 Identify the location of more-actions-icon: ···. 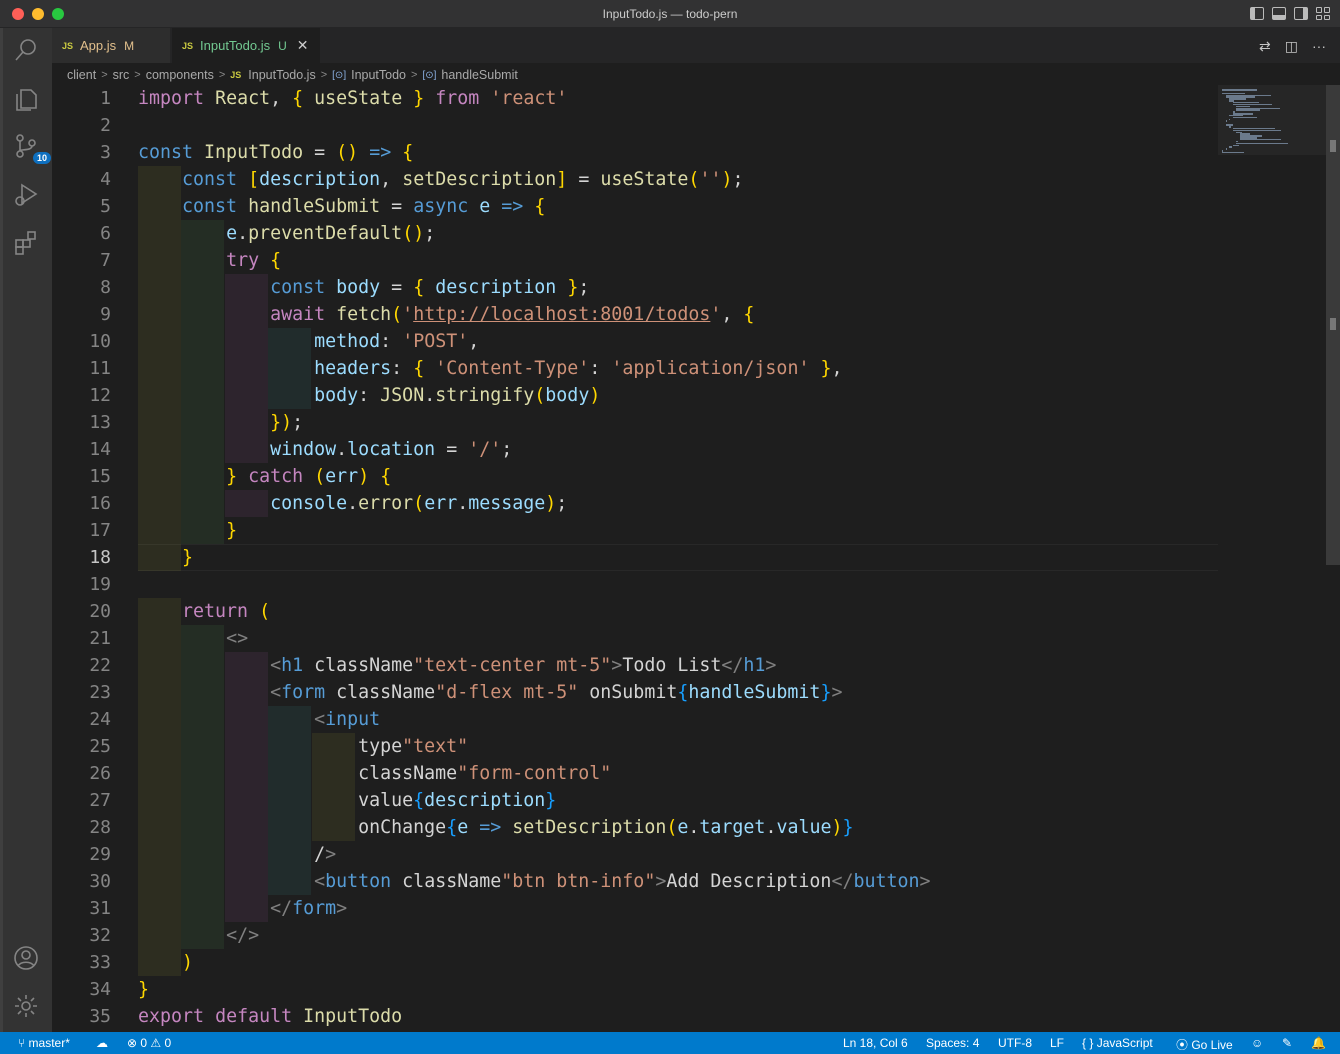
(1319, 46).